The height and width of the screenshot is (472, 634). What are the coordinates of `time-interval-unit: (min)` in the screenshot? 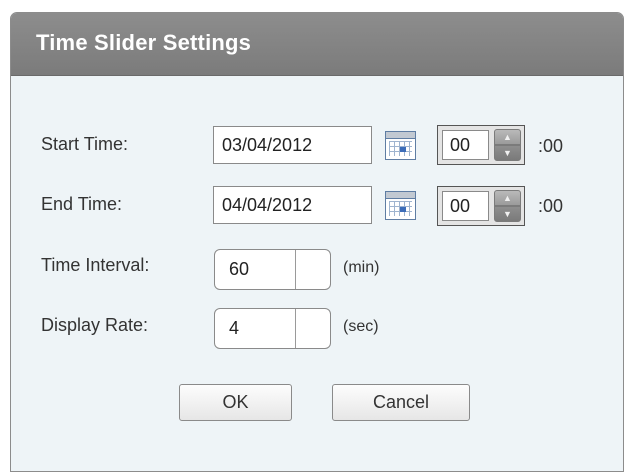 It's located at (361, 267).